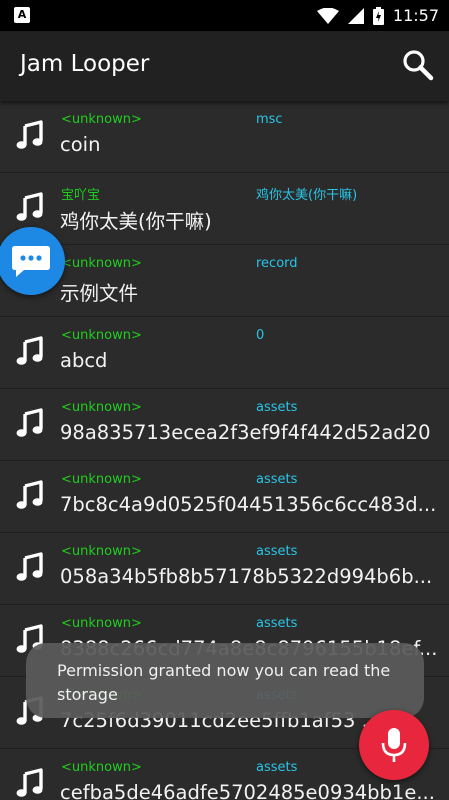  What do you see at coordinates (224, 15) in the screenshot?
I see `status-bar: A 11:57` at bounding box center [224, 15].